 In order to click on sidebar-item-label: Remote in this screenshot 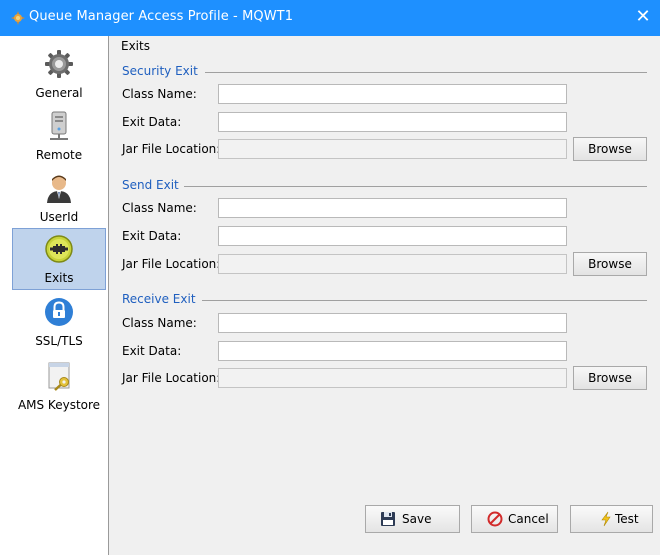, I will do `click(59, 155)`.